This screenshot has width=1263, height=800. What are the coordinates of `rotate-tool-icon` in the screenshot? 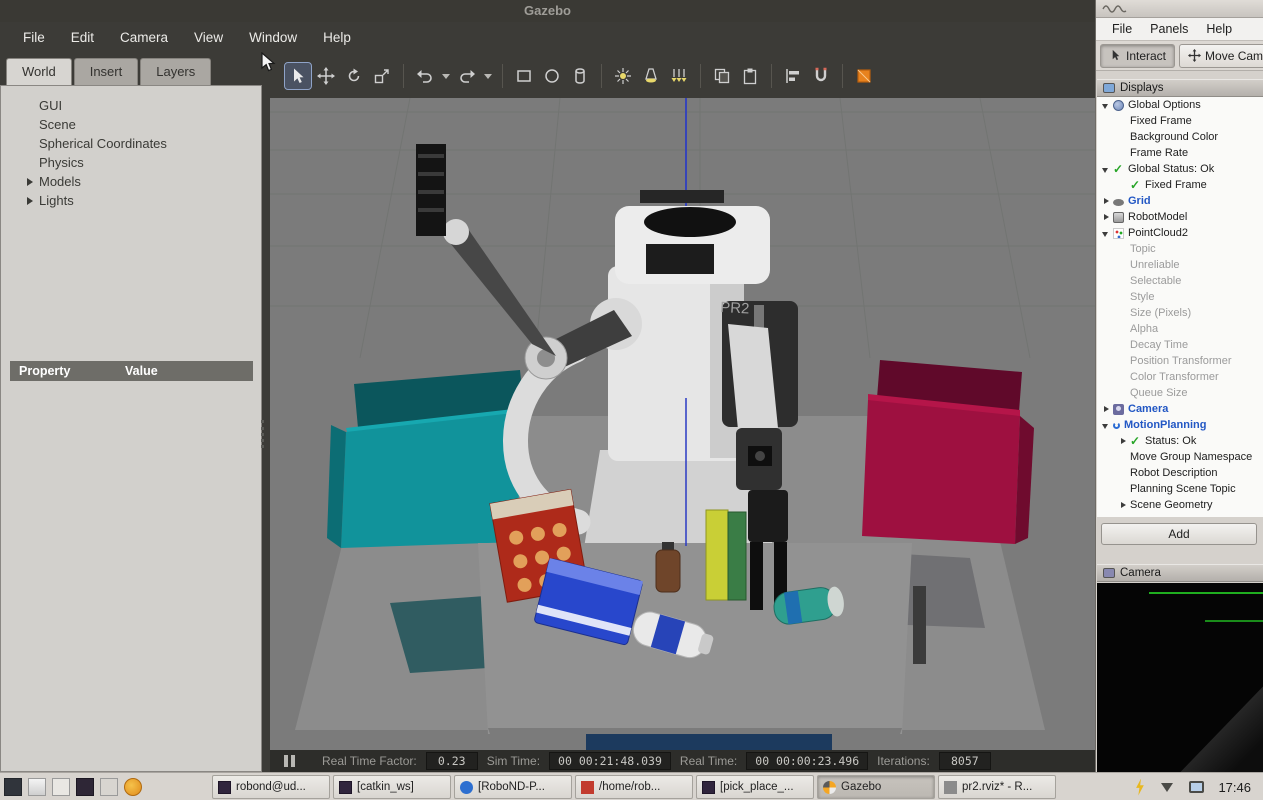 It's located at (354, 76).